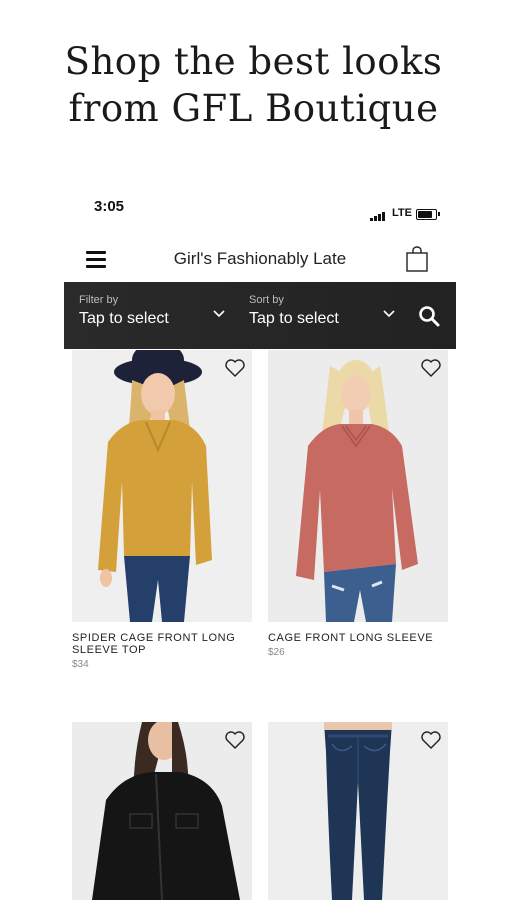 The width and height of the screenshot is (507, 900). I want to click on promo-line-1: Shop the best looks, so click(253, 61).